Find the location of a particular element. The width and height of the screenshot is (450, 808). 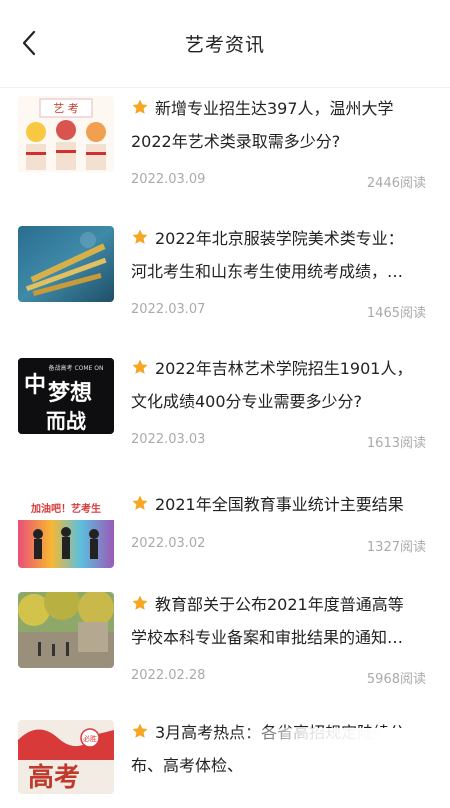

headline-line-2: 2022年艺术类录取需多少分? is located at coordinates (236, 141).